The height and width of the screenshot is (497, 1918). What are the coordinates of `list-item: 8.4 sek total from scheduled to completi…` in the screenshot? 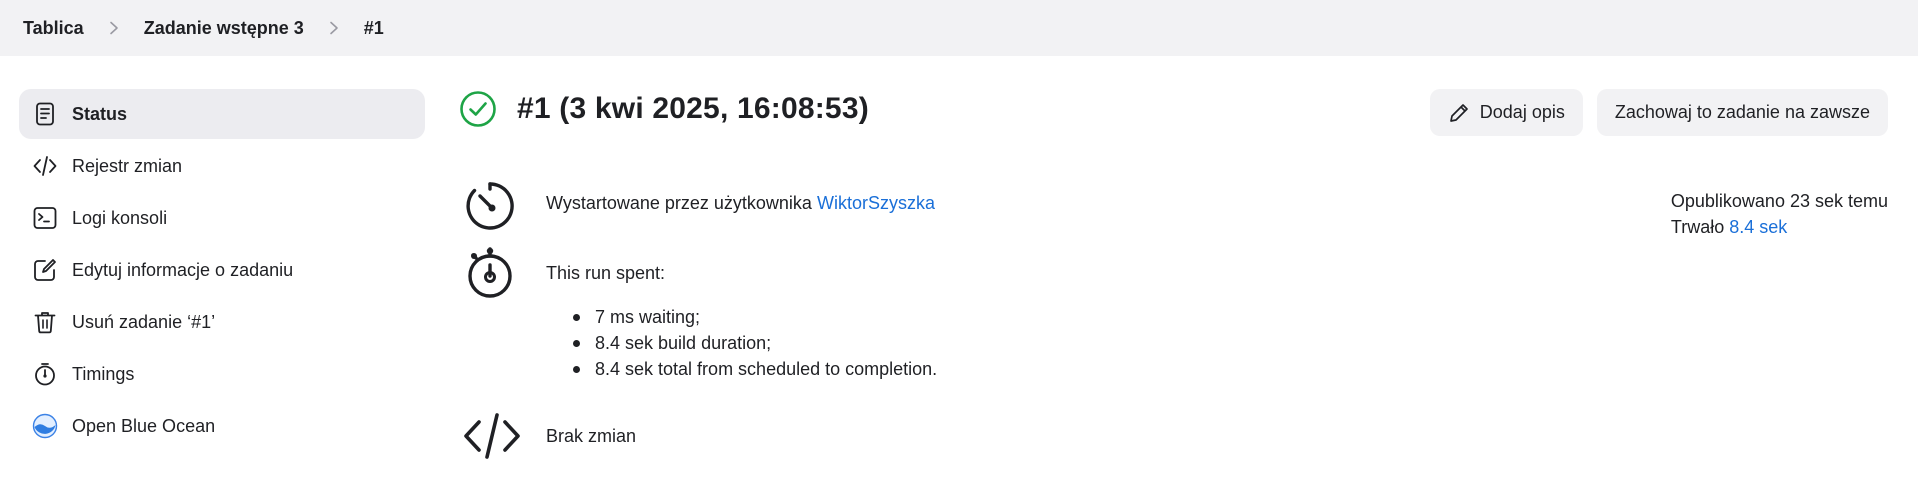 It's located at (765, 369).